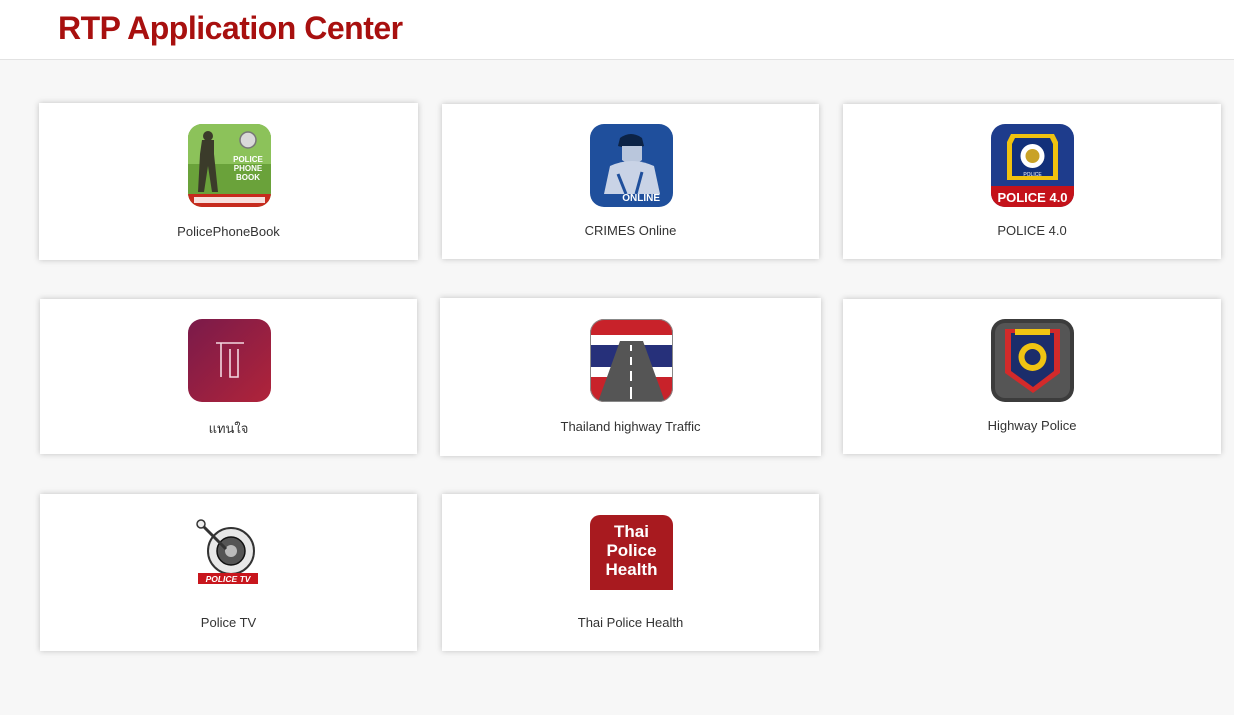 The image size is (1234, 715). I want to click on app-card-police-4: POLICE POLICE 4.0 POLICE 4.0, so click(1032, 181).